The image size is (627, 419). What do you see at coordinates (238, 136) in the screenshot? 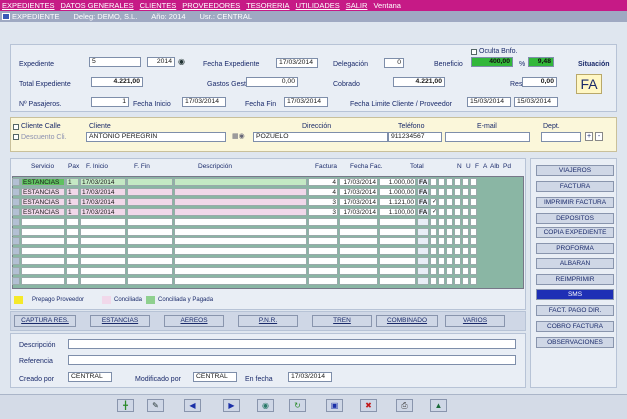
I see `client-lookup-icon: ▦◉` at bounding box center [238, 136].